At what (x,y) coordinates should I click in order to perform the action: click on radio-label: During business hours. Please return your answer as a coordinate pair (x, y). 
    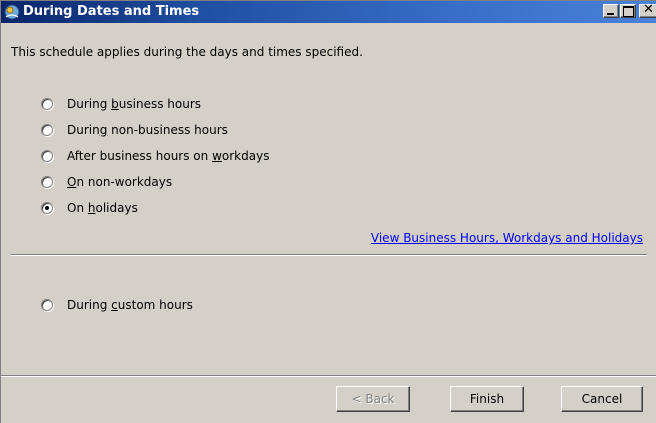
    Looking at the image, I should click on (134, 104).